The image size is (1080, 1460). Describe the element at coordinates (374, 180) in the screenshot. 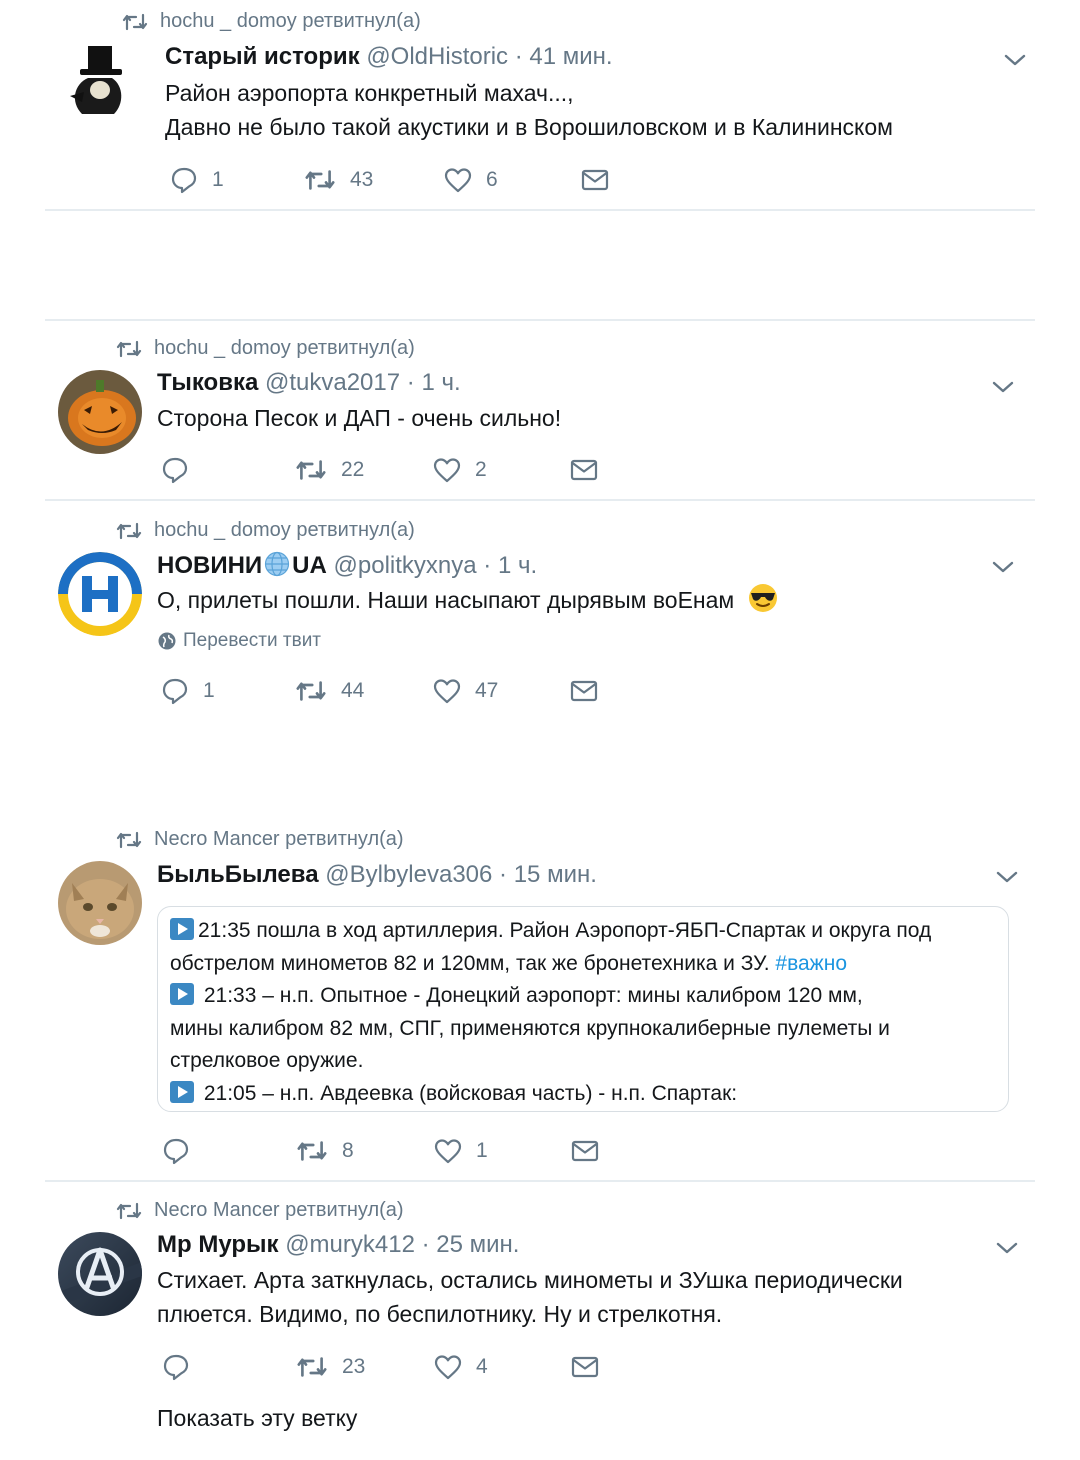

I see `retweet-button: 43` at that location.